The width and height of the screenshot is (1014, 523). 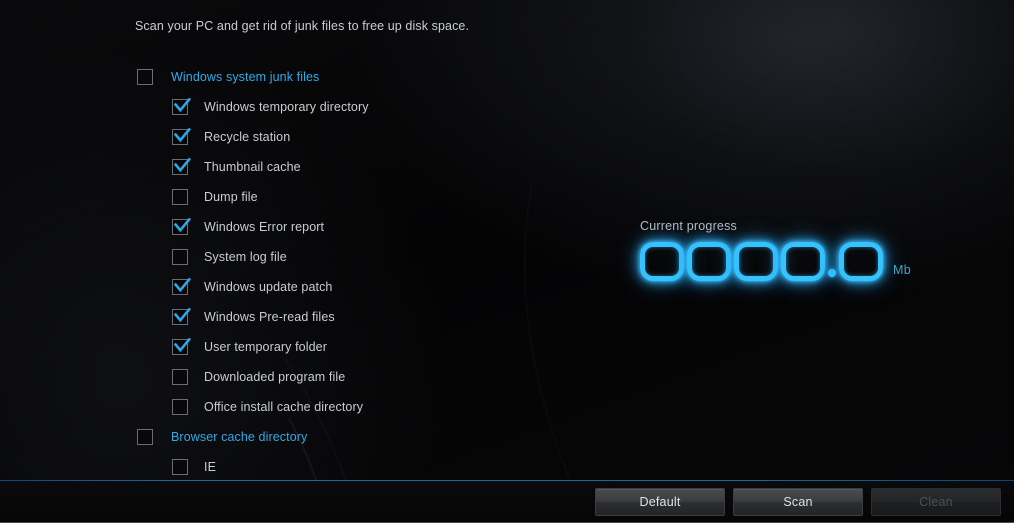 I want to click on clean-button: Clean, so click(x=936, y=502).